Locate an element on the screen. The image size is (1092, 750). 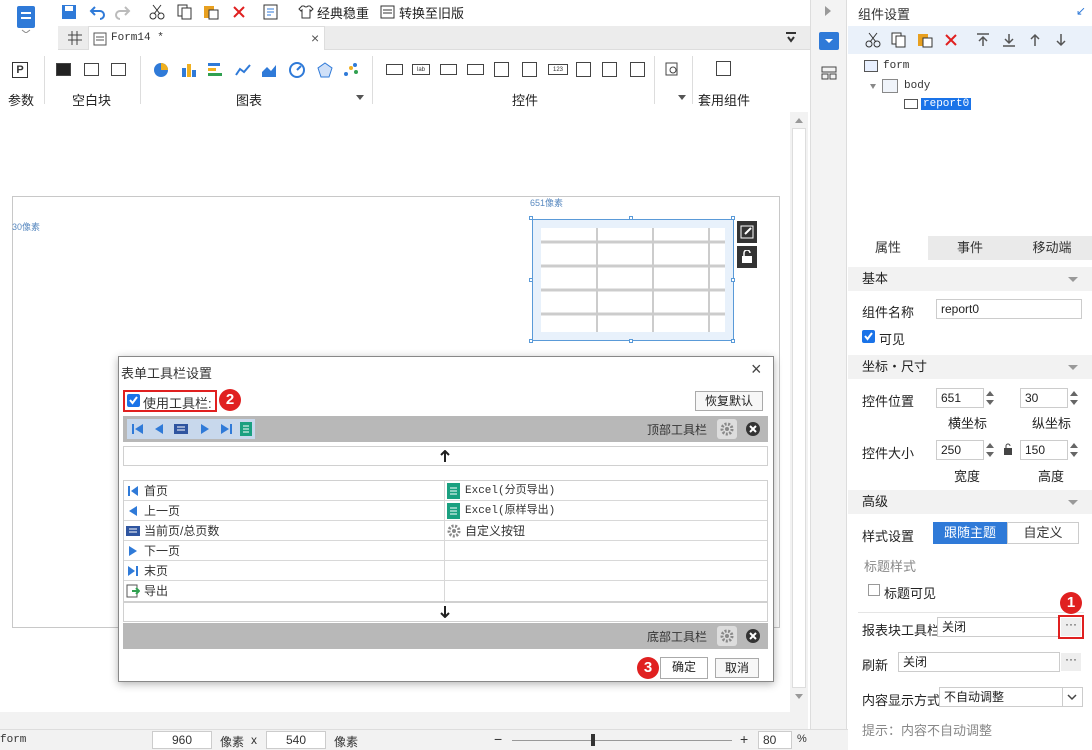
pos-x-input: 651 is located at coordinates (960, 398).